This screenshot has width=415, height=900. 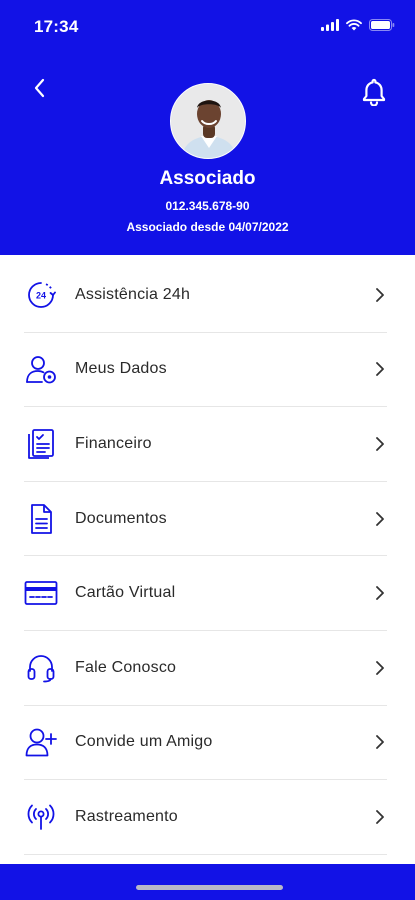 What do you see at coordinates (205, 817) in the screenshot?
I see `menu-item-tracking: Rastreamento` at bounding box center [205, 817].